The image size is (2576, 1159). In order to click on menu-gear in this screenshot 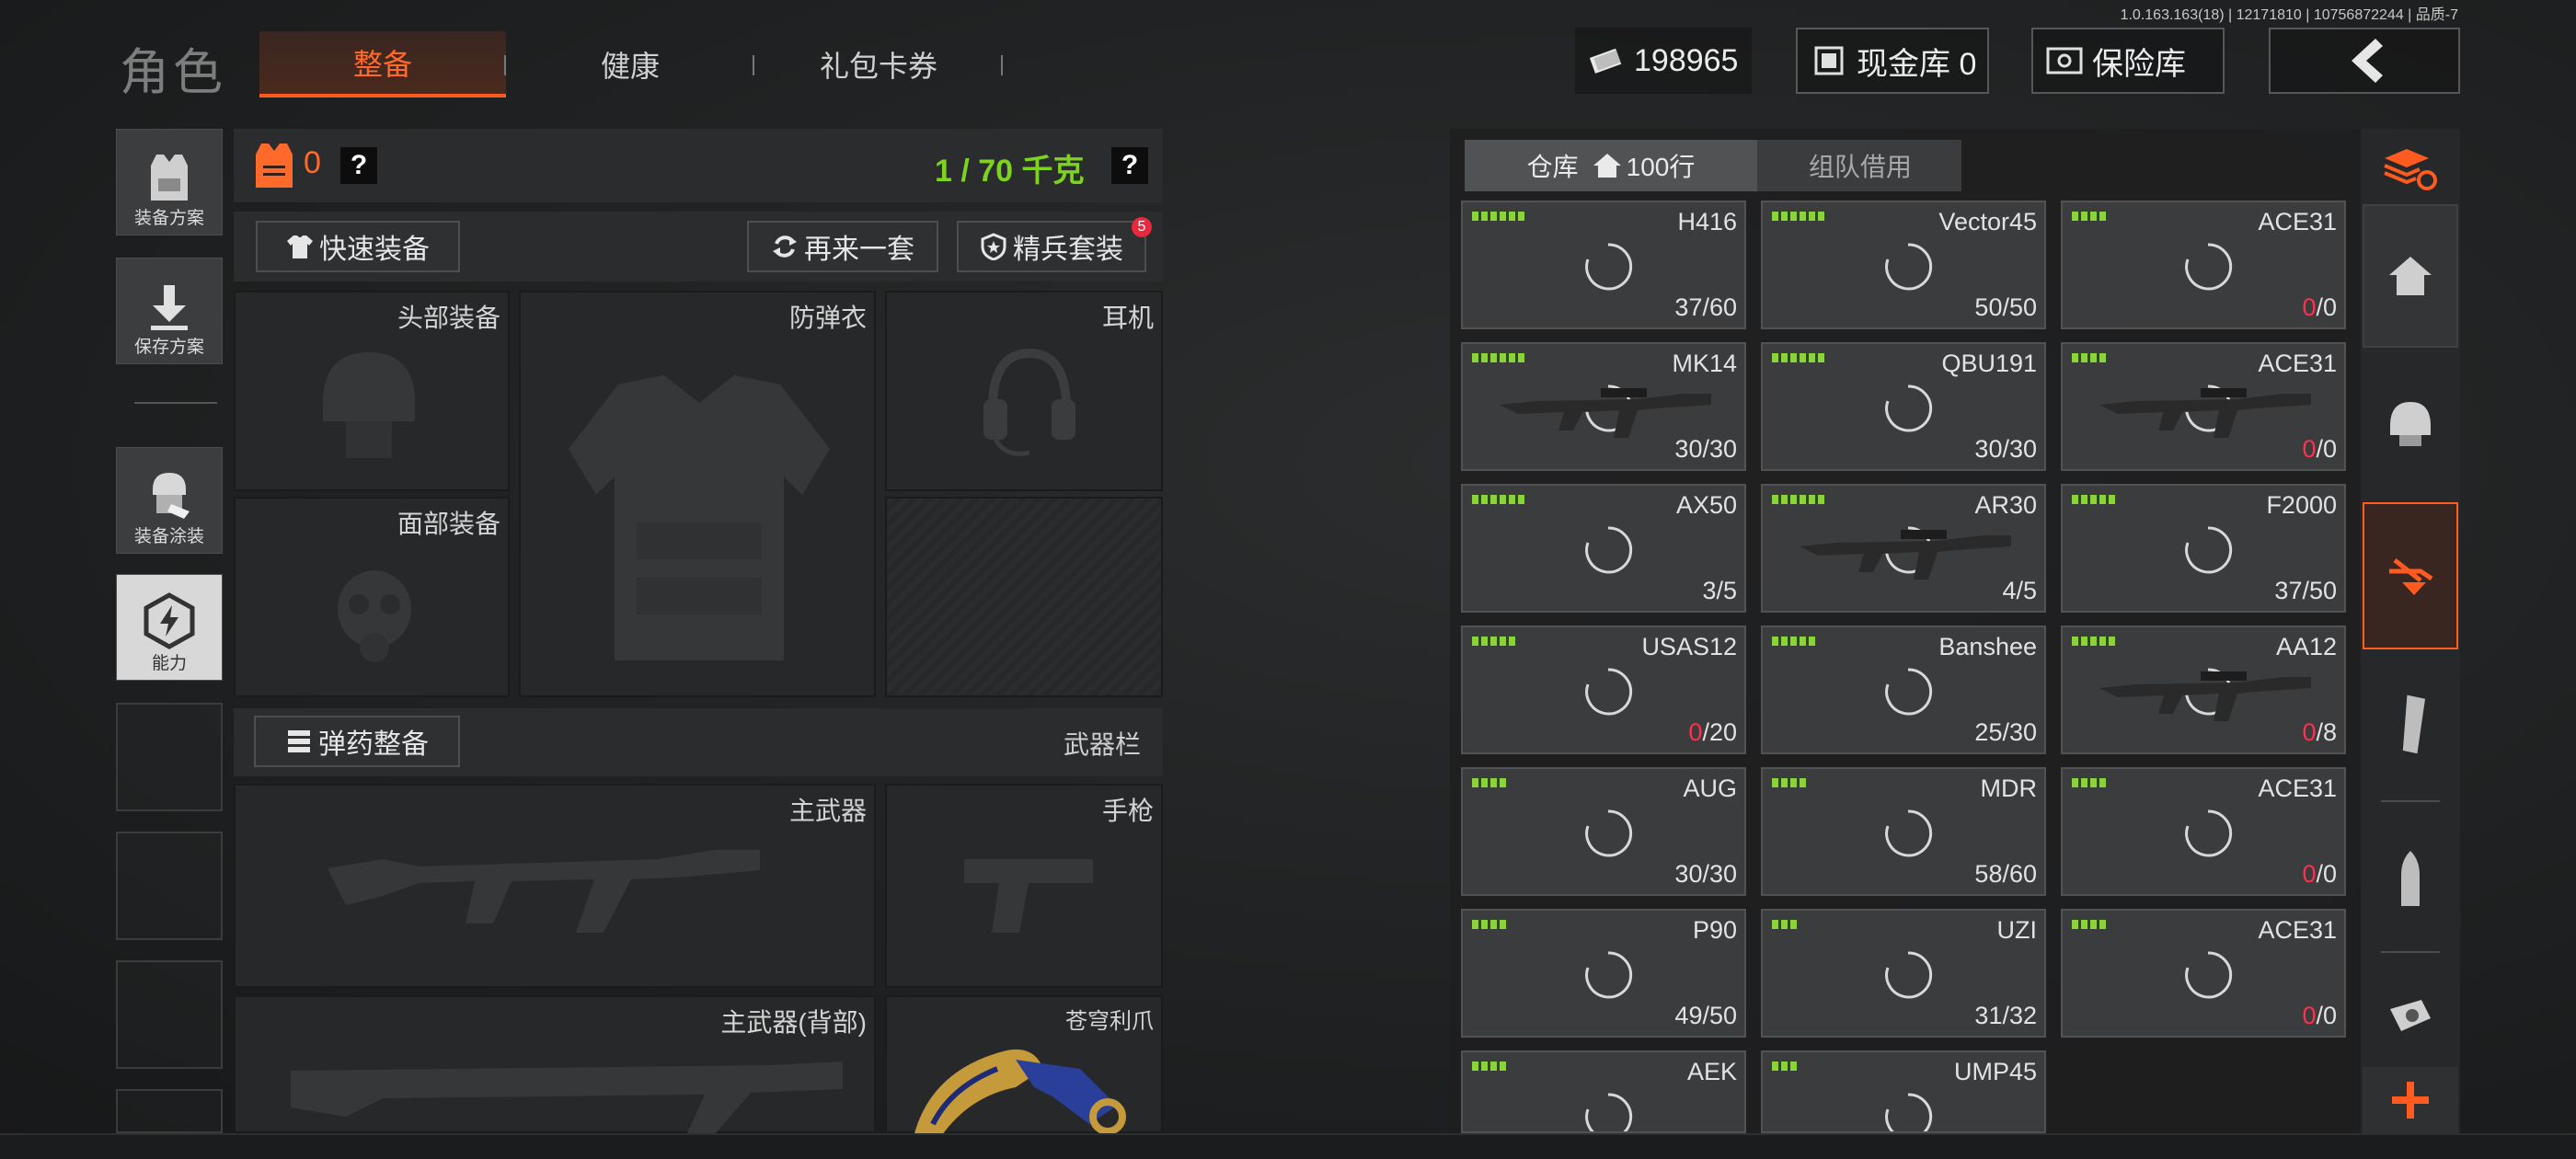, I will do `click(2410, 422)`.